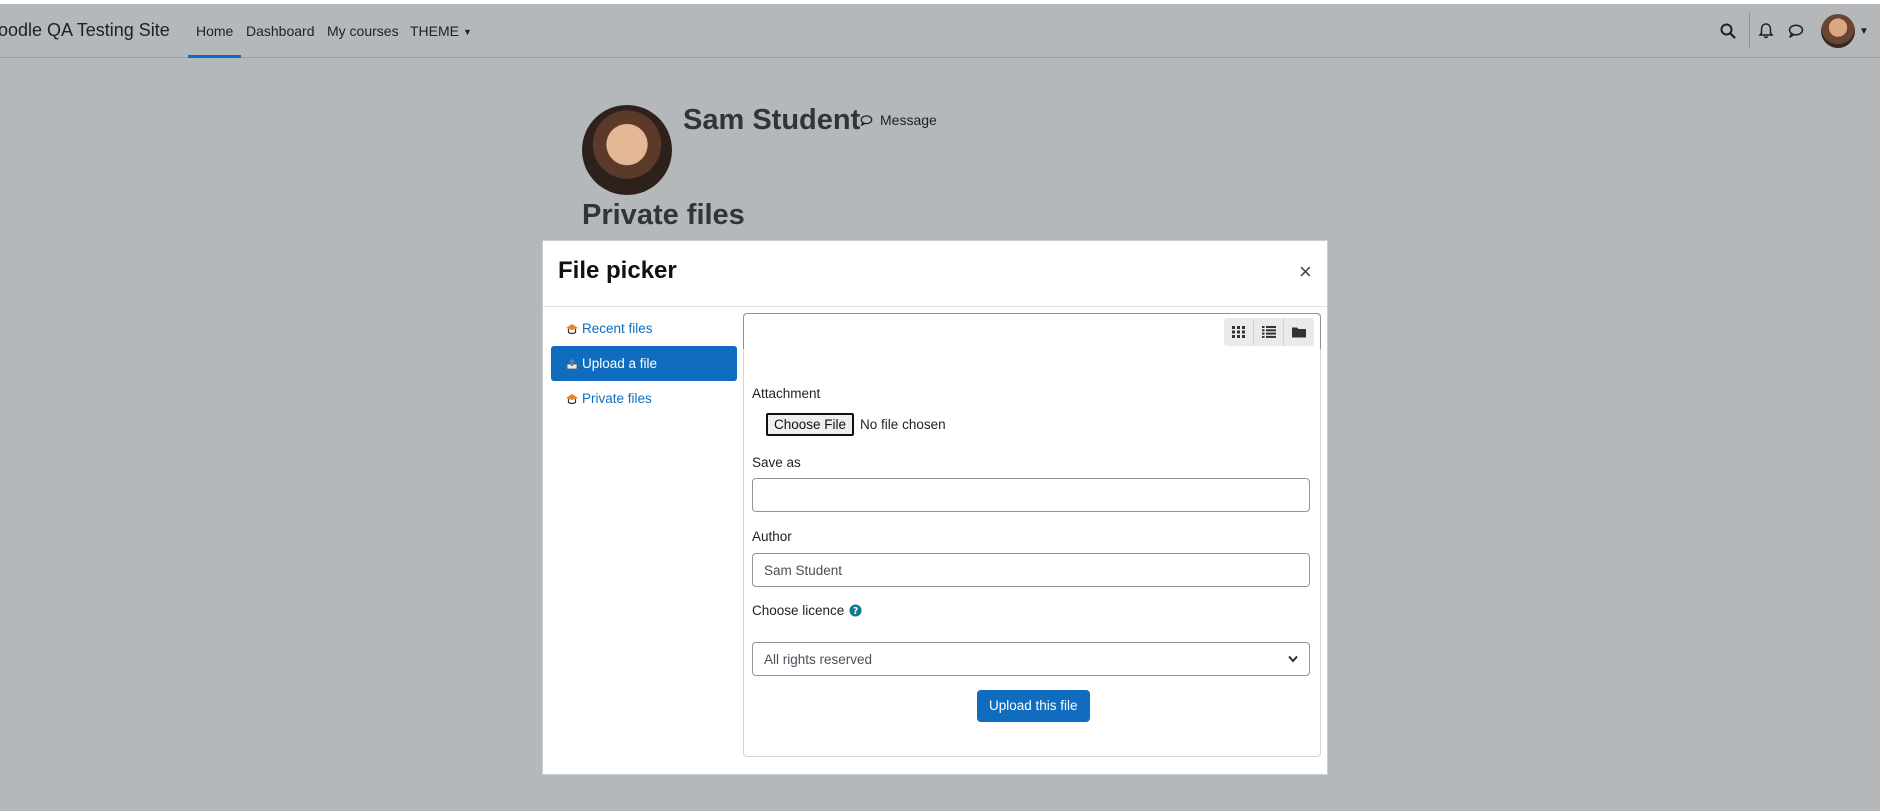 The image size is (1880, 811). Describe the element at coordinates (1293, 659) in the screenshot. I see `chevron-down-icon` at that location.